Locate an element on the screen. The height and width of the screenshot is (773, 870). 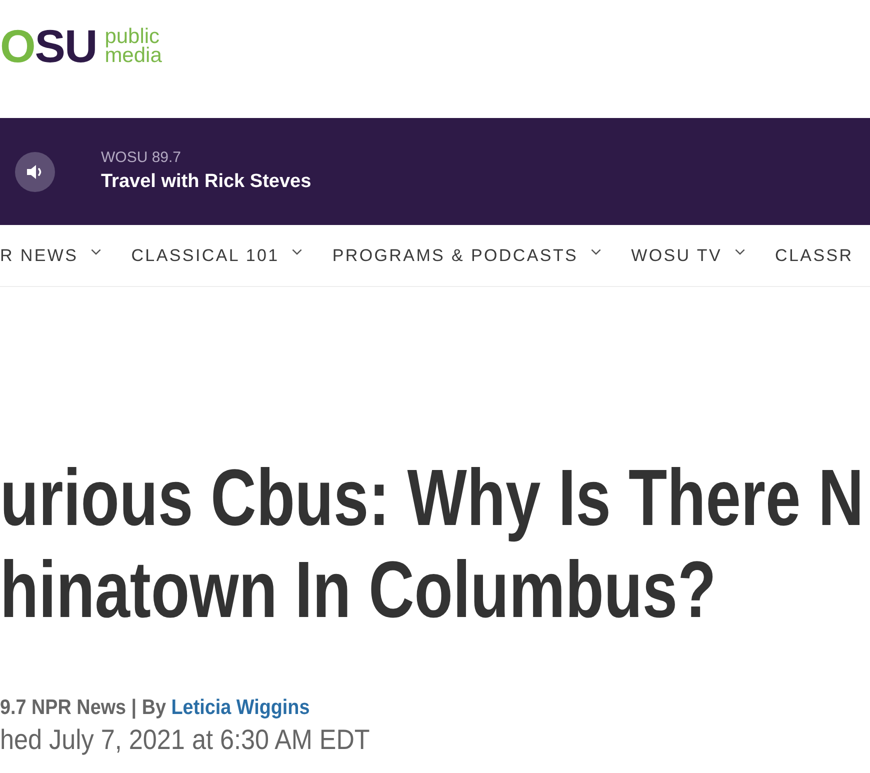
publish-date: hed July 7, 2021 at 6:30 AM EDT is located at coordinates (185, 740).